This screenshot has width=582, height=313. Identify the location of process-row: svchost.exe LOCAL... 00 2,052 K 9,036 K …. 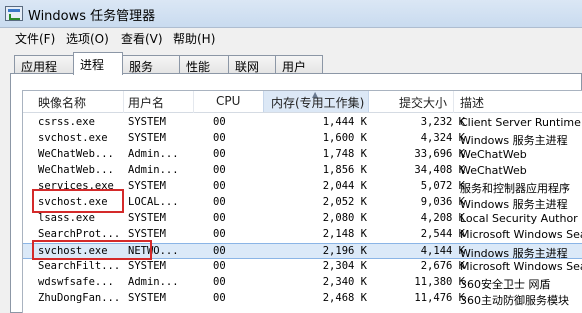
(302, 203).